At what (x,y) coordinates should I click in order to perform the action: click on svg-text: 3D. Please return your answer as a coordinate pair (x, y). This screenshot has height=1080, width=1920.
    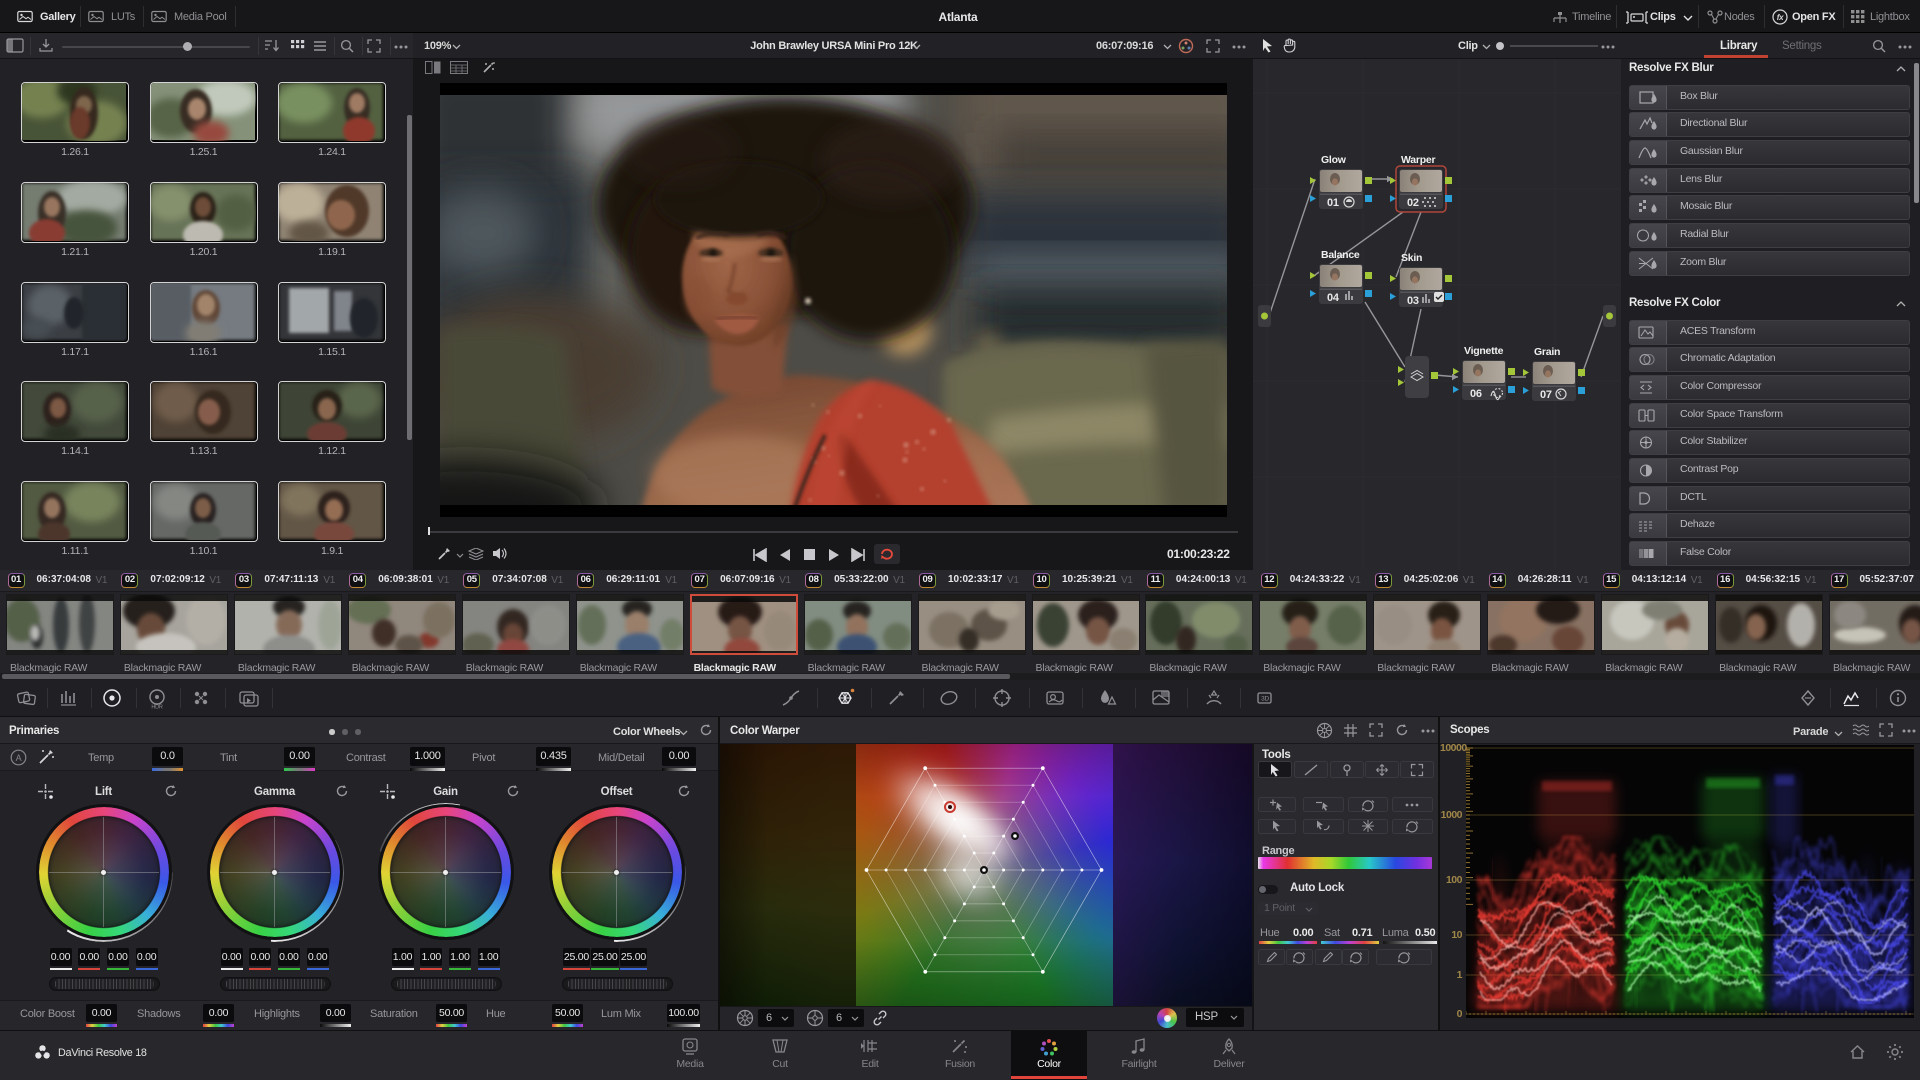
    Looking at the image, I should click on (1265, 699).